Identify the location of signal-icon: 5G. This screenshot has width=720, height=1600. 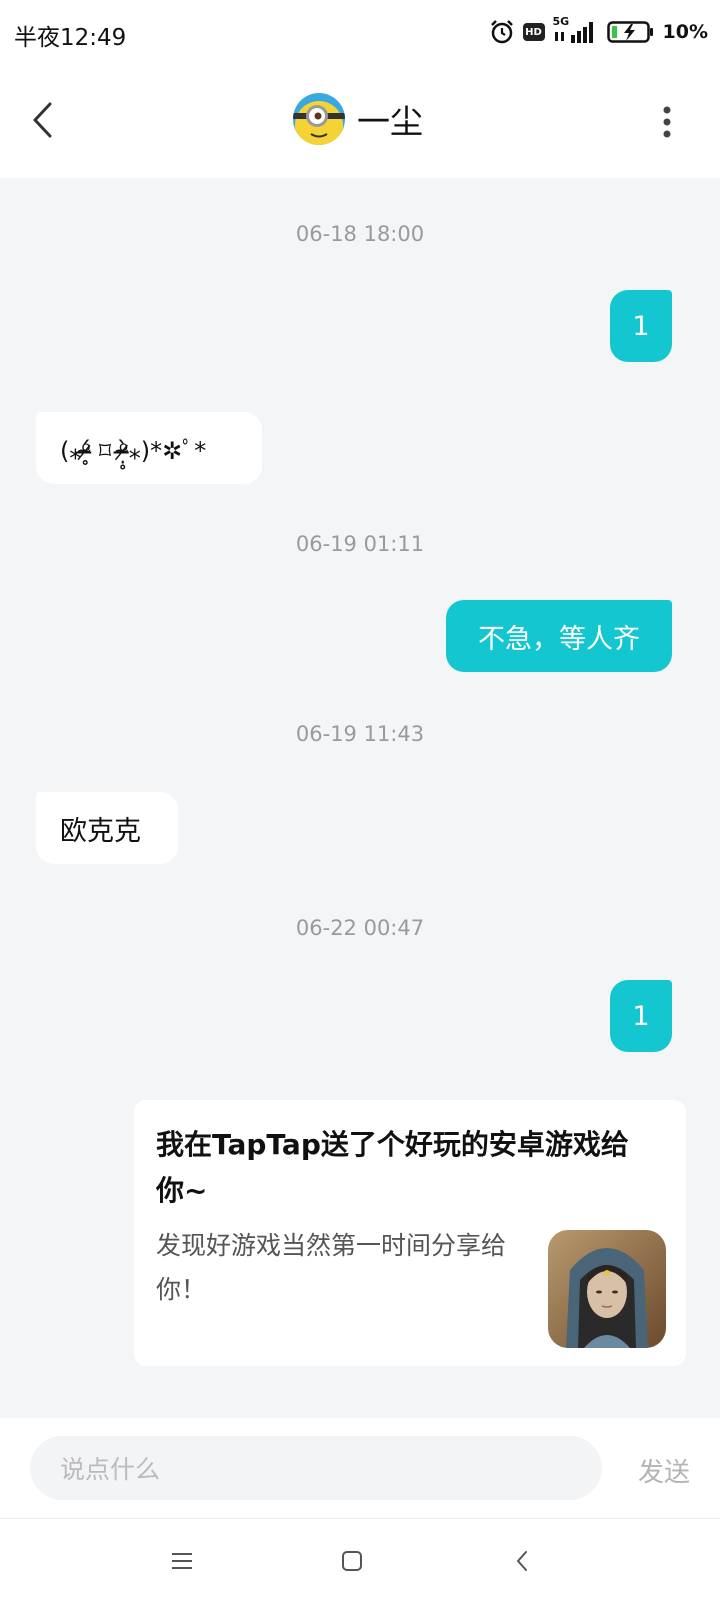
(576, 30).